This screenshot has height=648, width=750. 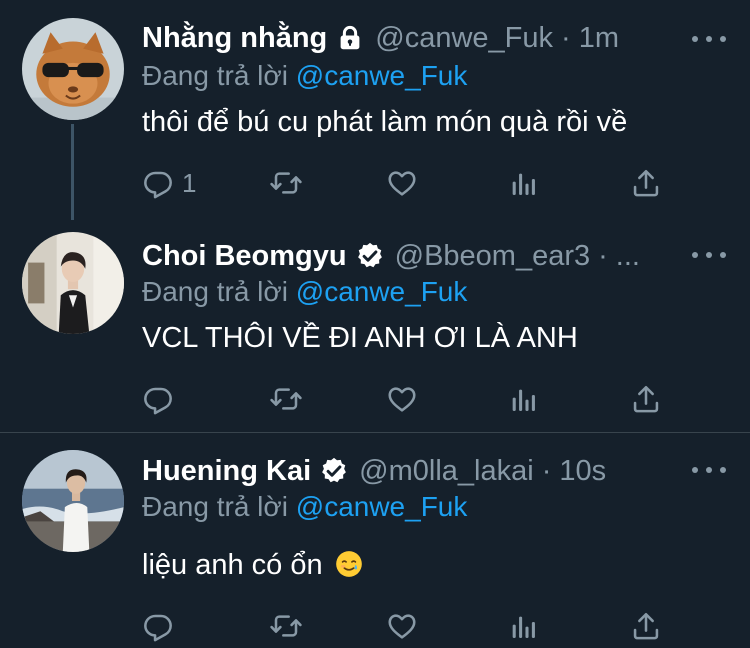 What do you see at coordinates (348, 564) in the screenshot?
I see `smiling-face-with-tear-emoji` at bounding box center [348, 564].